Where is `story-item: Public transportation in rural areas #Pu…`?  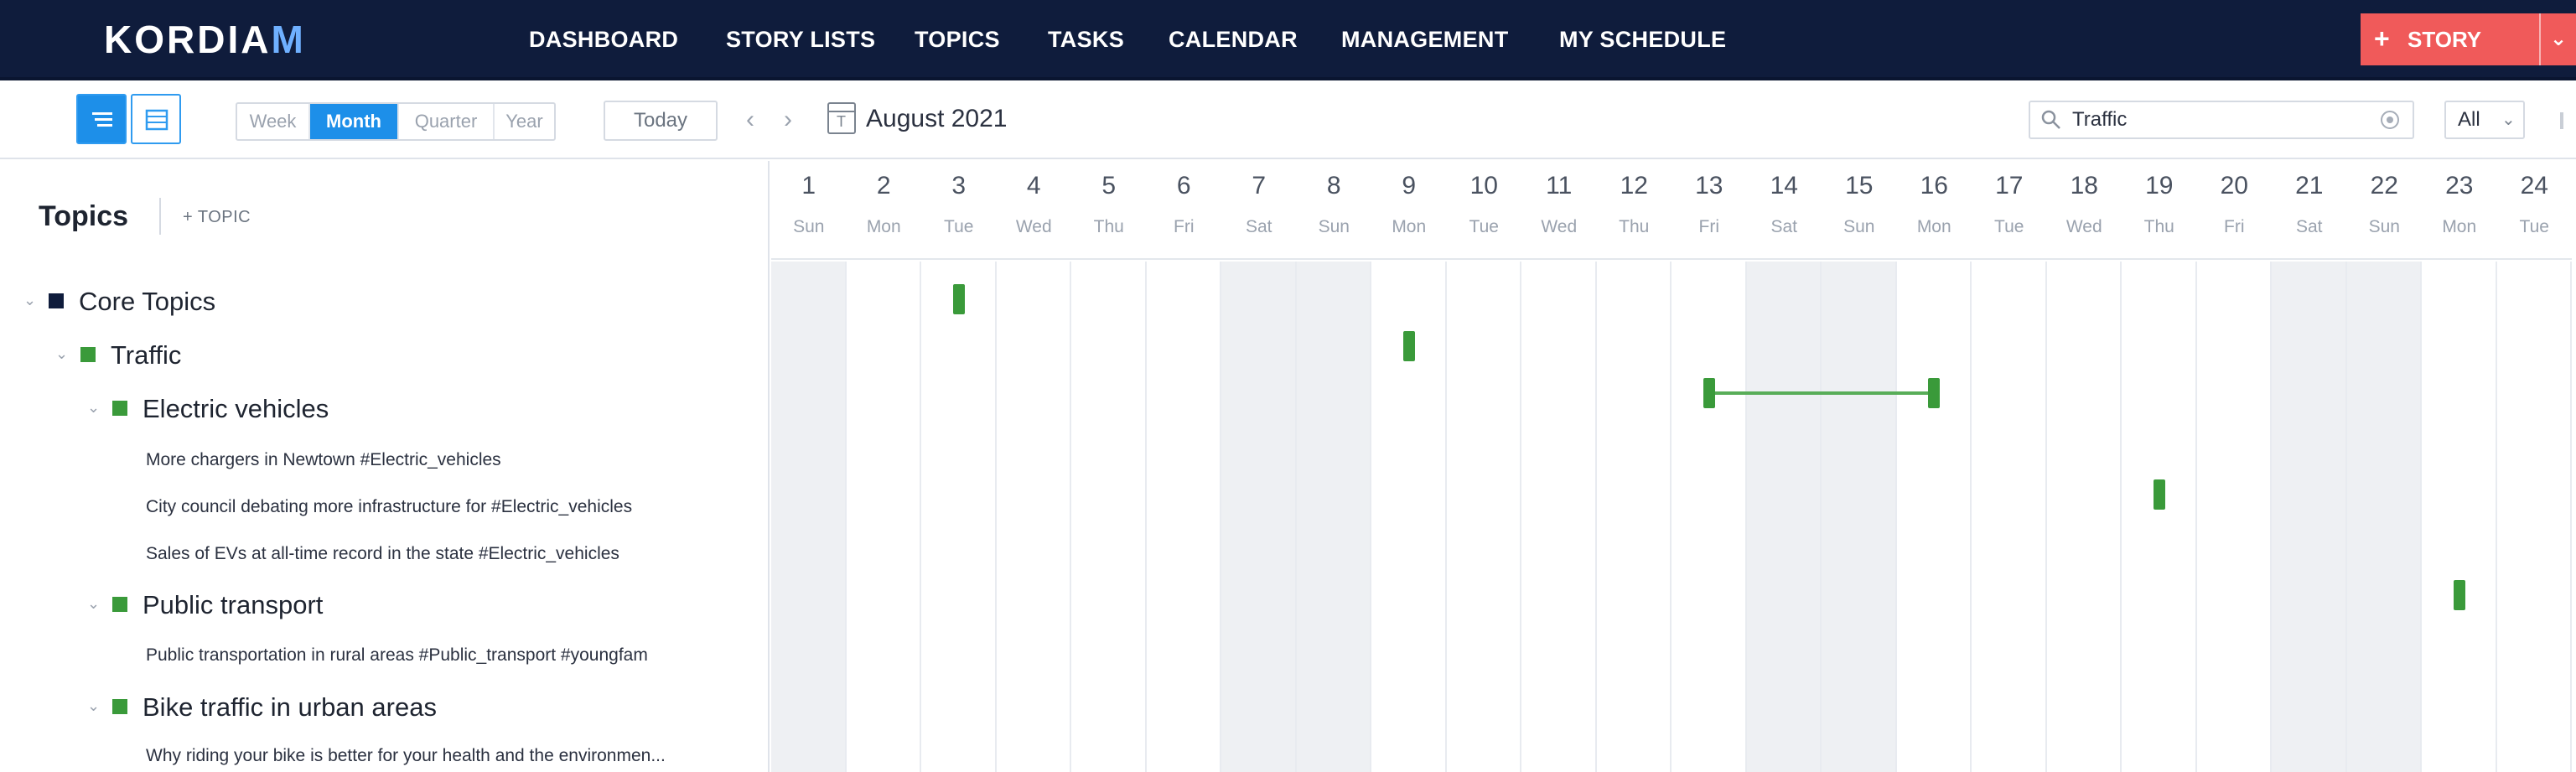 story-item: Public transportation in rural areas #Pu… is located at coordinates (397, 655).